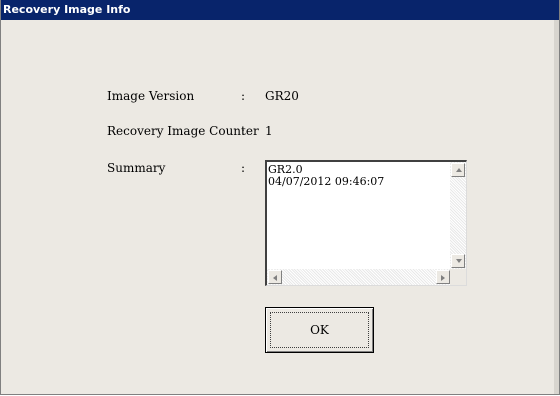  What do you see at coordinates (151, 96) in the screenshot?
I see `image-version-label: Image Version` at bounding box center [151, 96].